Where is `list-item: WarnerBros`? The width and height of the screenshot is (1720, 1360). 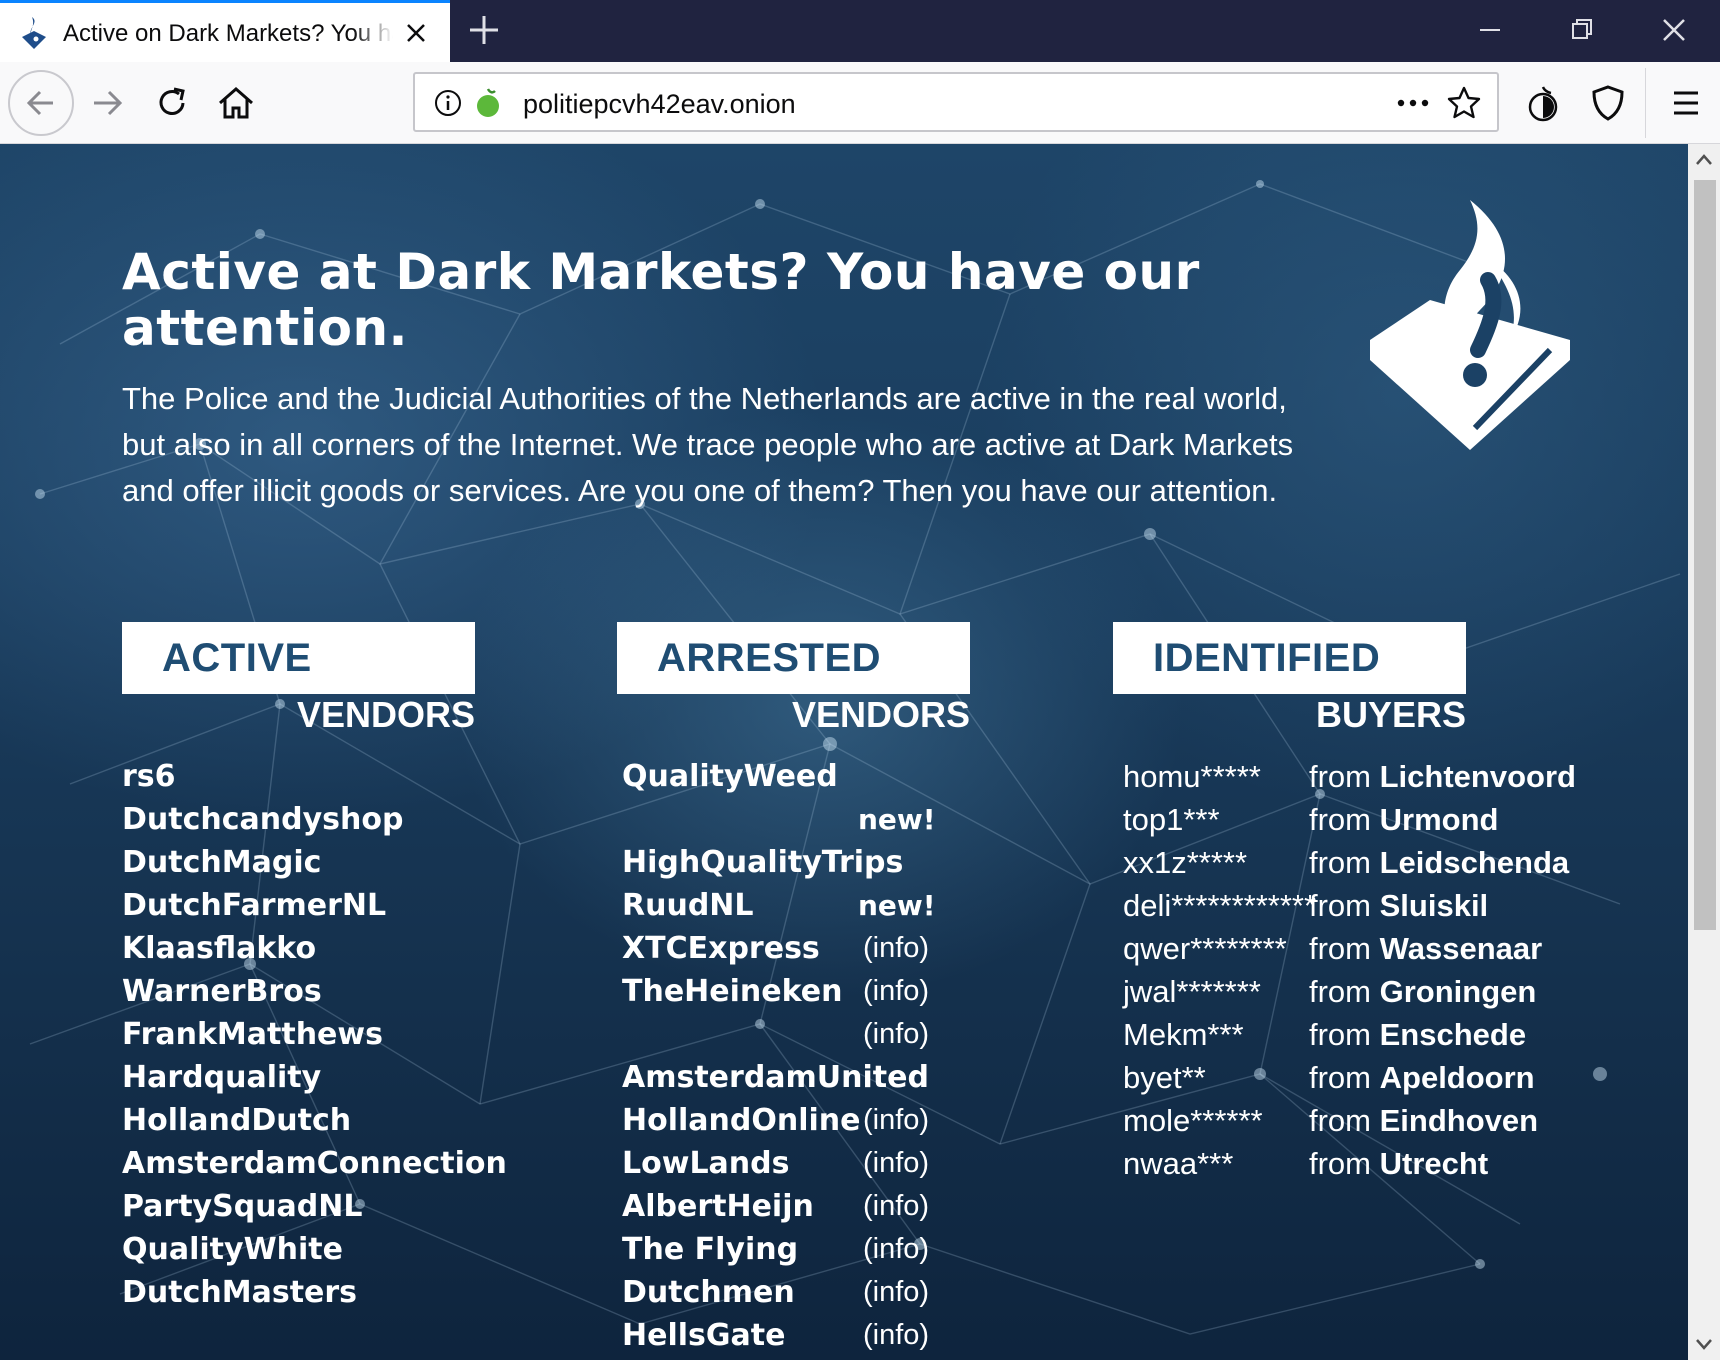 list-item: WarnerBros is located at coordinates (222, 991).